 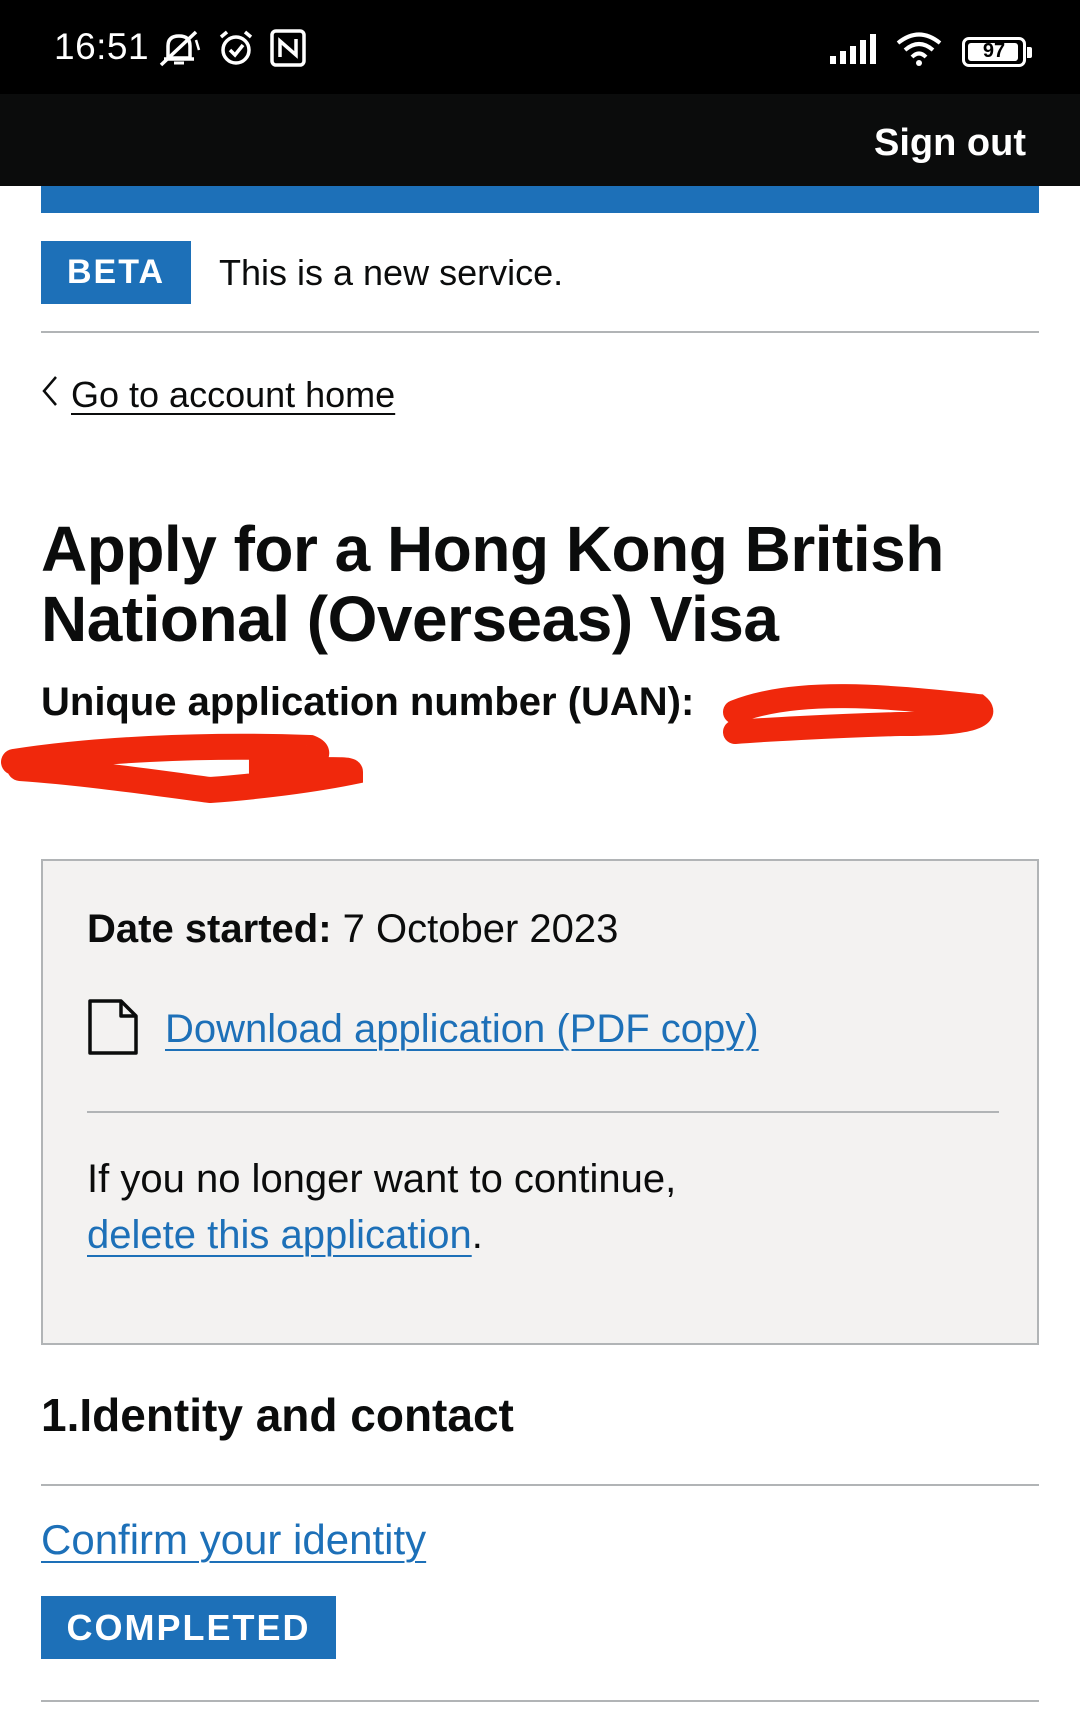 What do you see at coordinates (480, 929) in the screenshot?
I see `date-started-value: 7 October 2023` at bounding box center [480, 929].